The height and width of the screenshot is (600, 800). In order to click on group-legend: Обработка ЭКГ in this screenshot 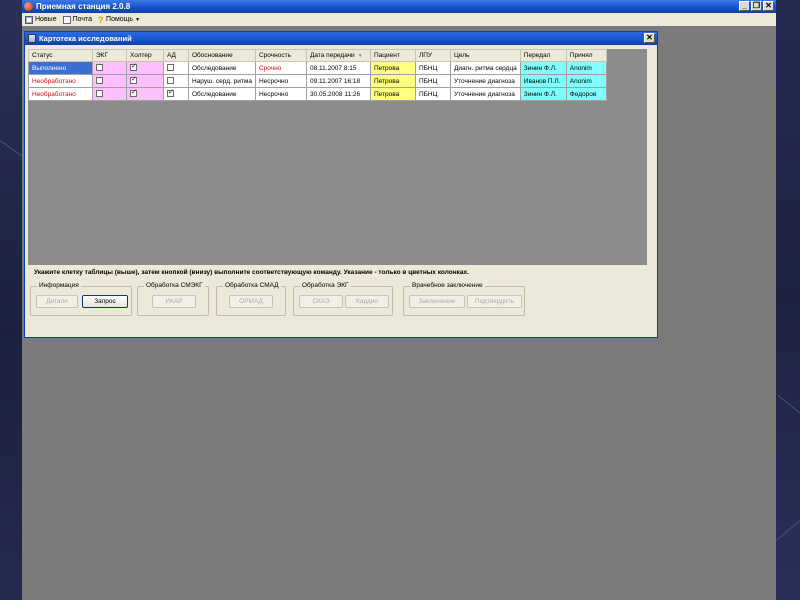, I will do `click(325, 285)`.